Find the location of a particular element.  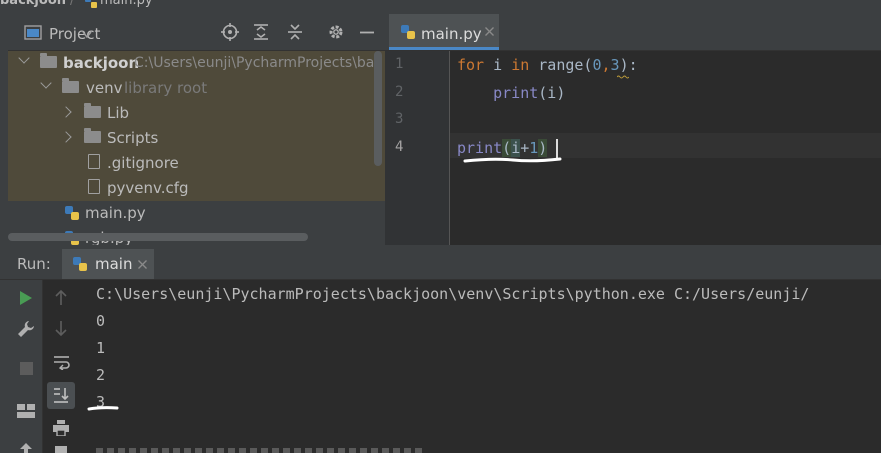

keyword: in is located at coordinates (520, 65).